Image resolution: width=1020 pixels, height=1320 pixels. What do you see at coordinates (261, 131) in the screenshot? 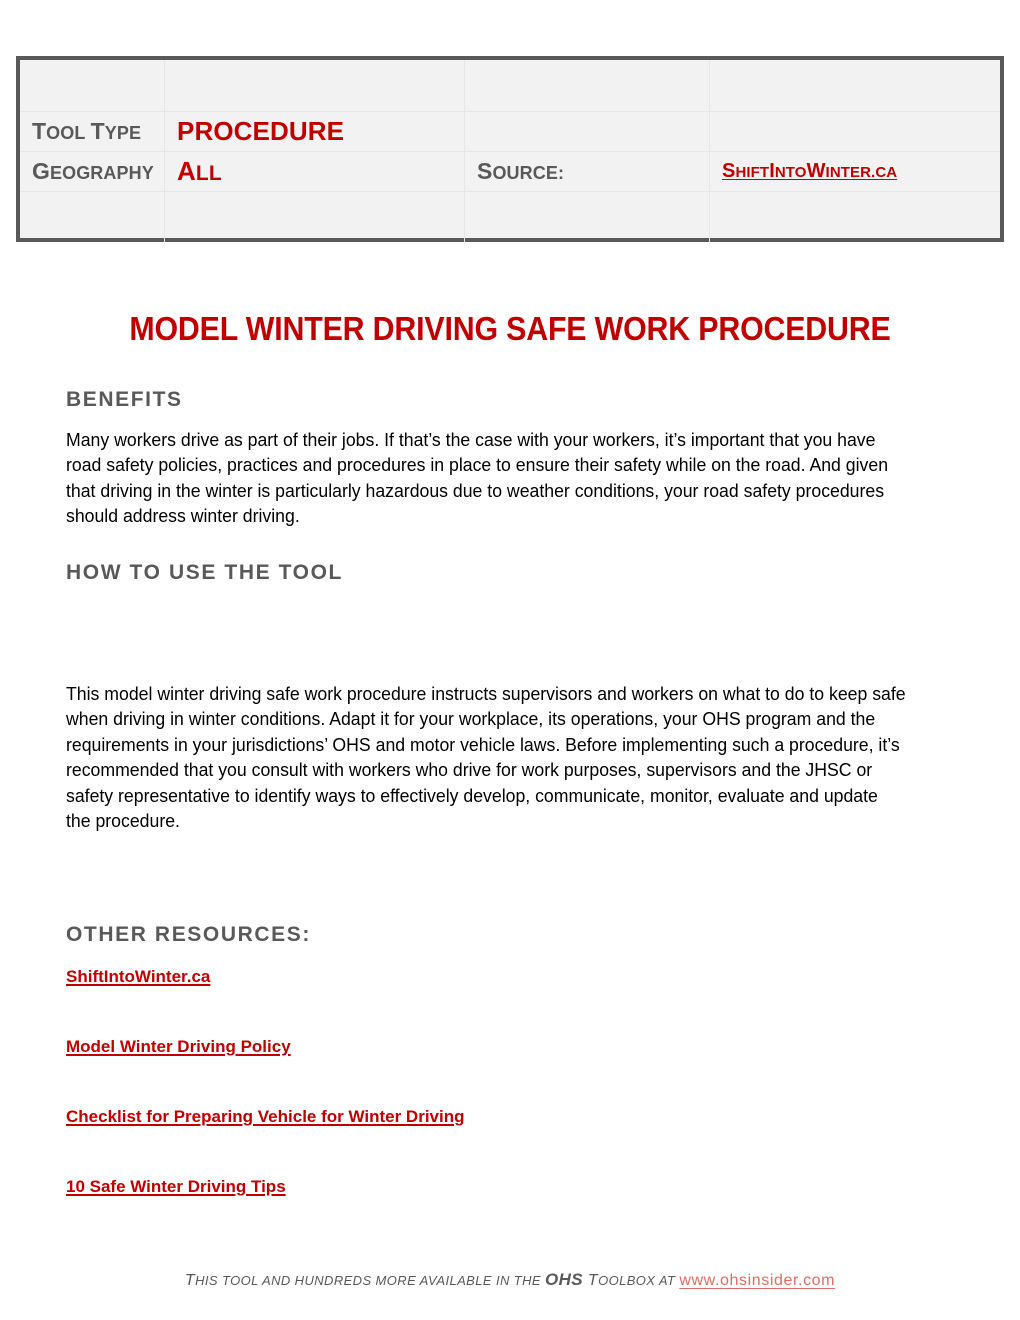
I see `tool-type-value: PROCEDURE` at bounding box center [261, 131].